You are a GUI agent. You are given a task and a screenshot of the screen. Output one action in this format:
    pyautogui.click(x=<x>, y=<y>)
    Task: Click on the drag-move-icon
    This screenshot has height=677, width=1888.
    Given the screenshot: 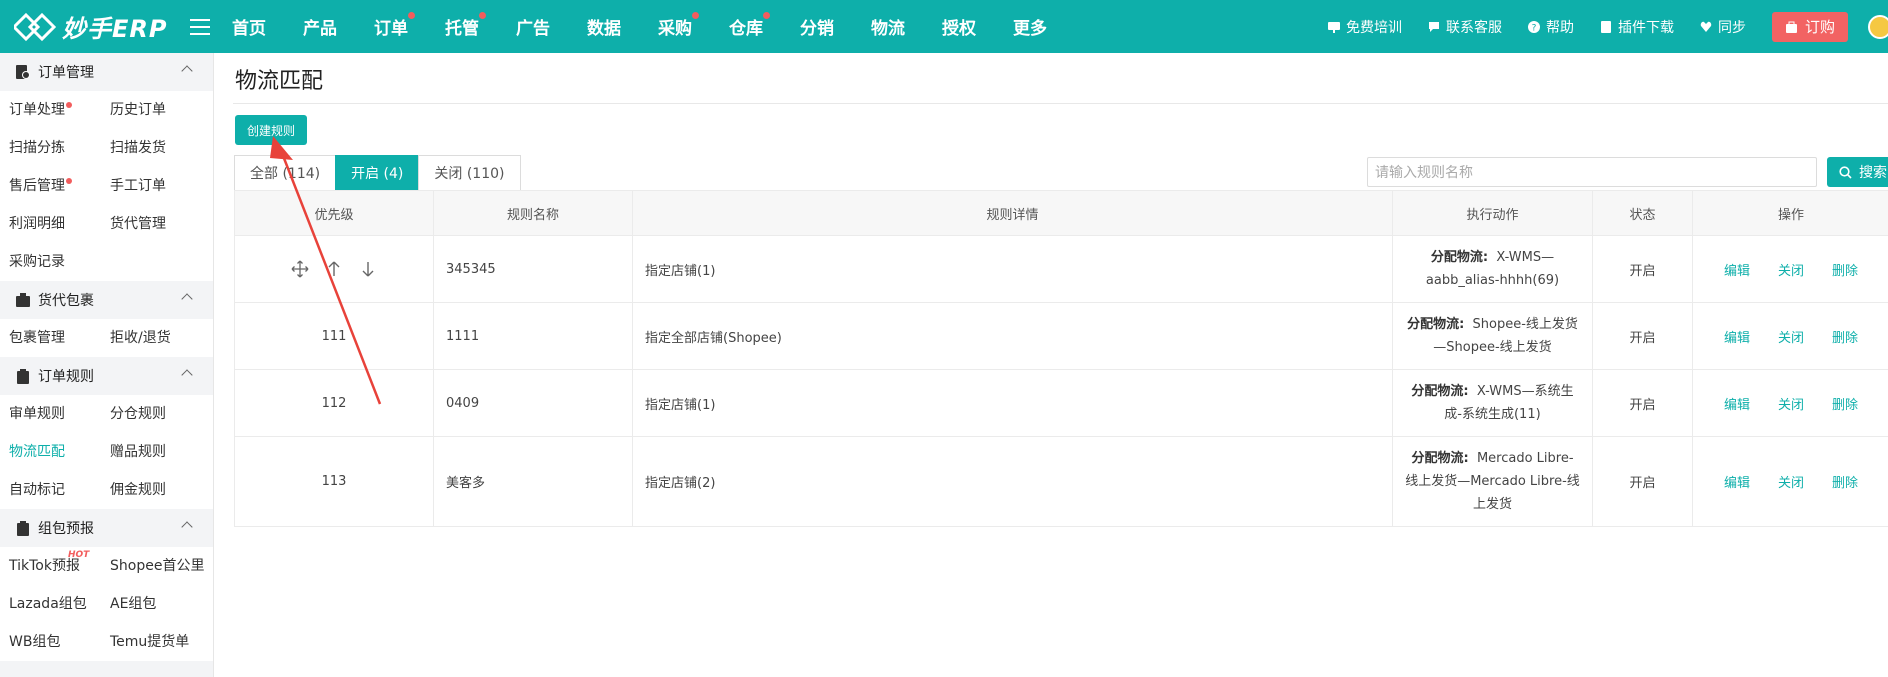 What is the action you would take?
    pyautogui.click(x=300, y=269)
    